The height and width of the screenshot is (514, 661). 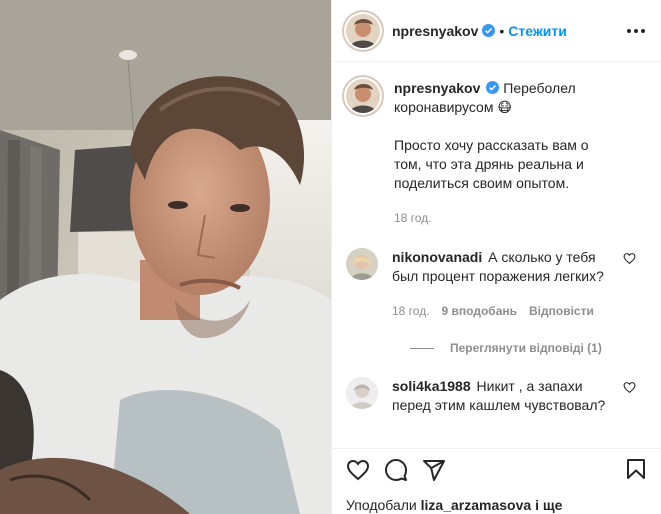 I want to click on likes-user-link: liza_arzamasova, so click(x=476, y=505).